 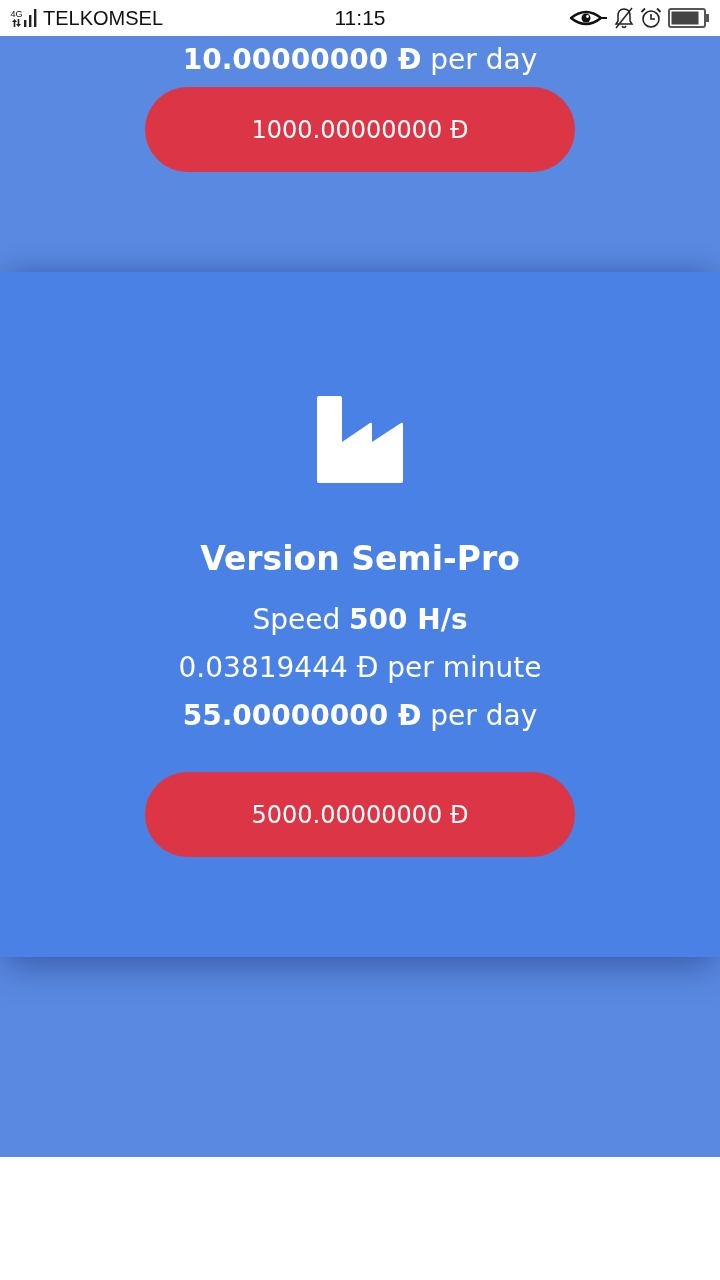 I want to click on buy-button: 5000.00000000 Đ, so click(x=360, y=814).